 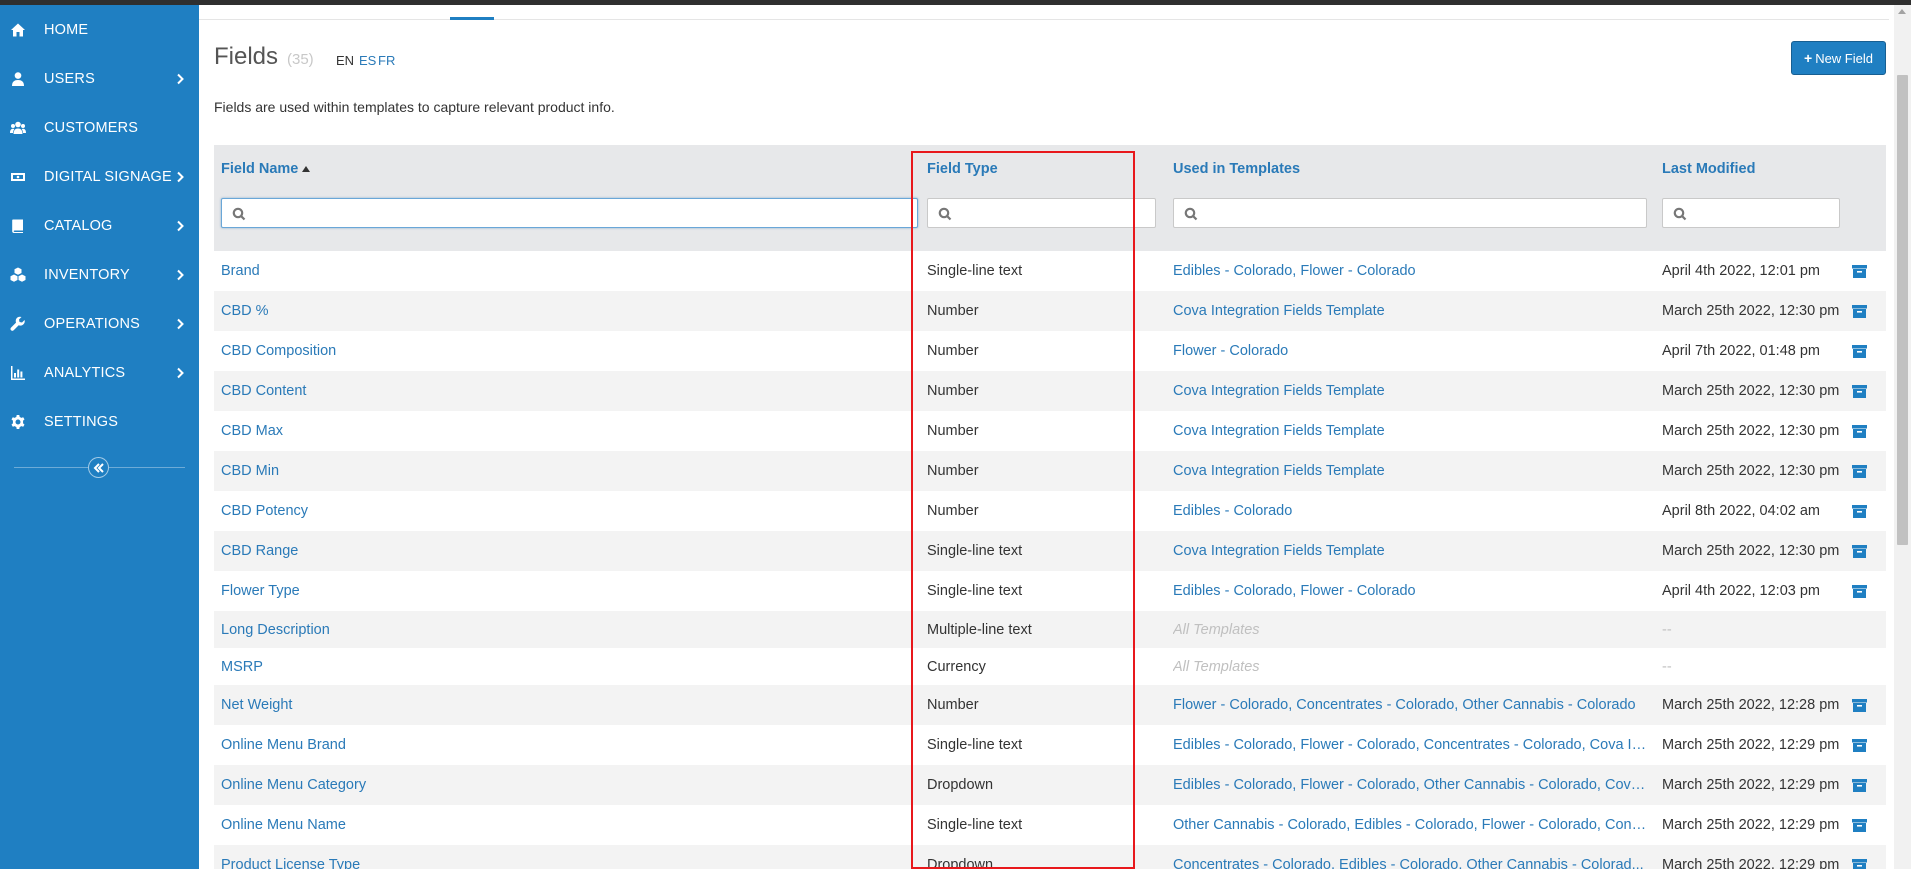 I want to click on home-icon, so click(x=18, y=30).